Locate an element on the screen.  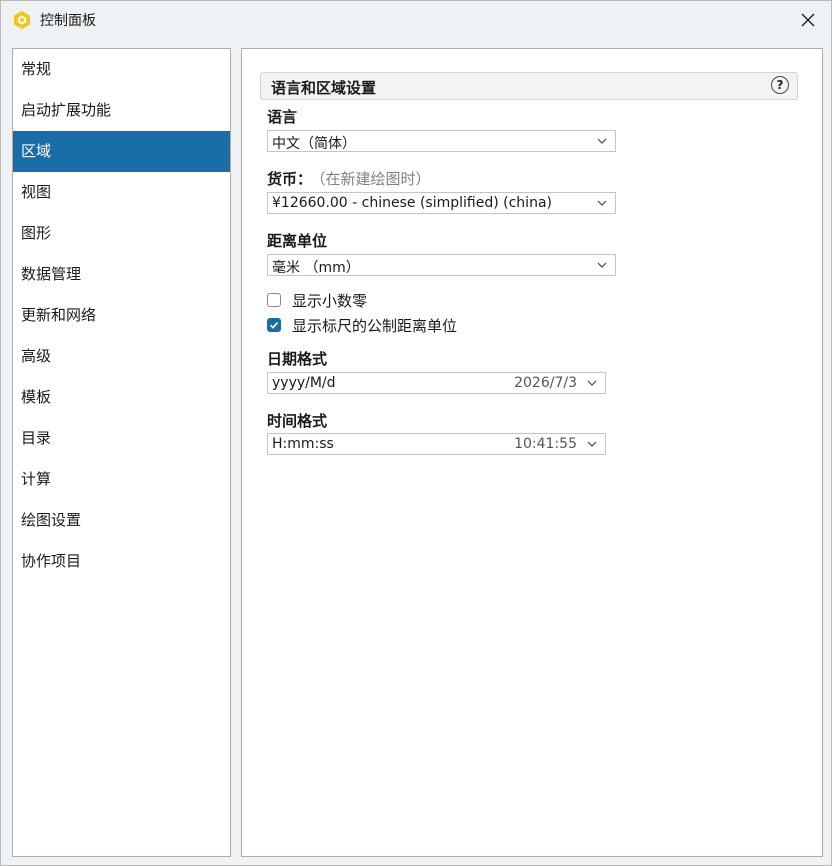
close-button is located at coordinates (808, 20).